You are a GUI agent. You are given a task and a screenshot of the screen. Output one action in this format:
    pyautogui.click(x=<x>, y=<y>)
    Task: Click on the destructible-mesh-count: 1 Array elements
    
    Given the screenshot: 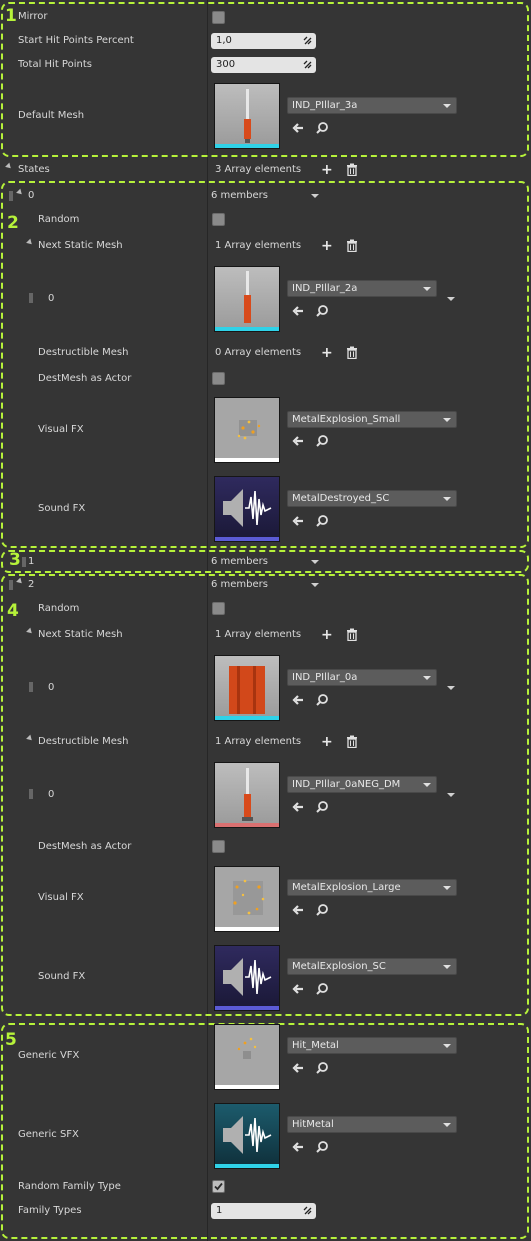 What is the action you would take?
    pyautogui.click(x=258, y=741)
    